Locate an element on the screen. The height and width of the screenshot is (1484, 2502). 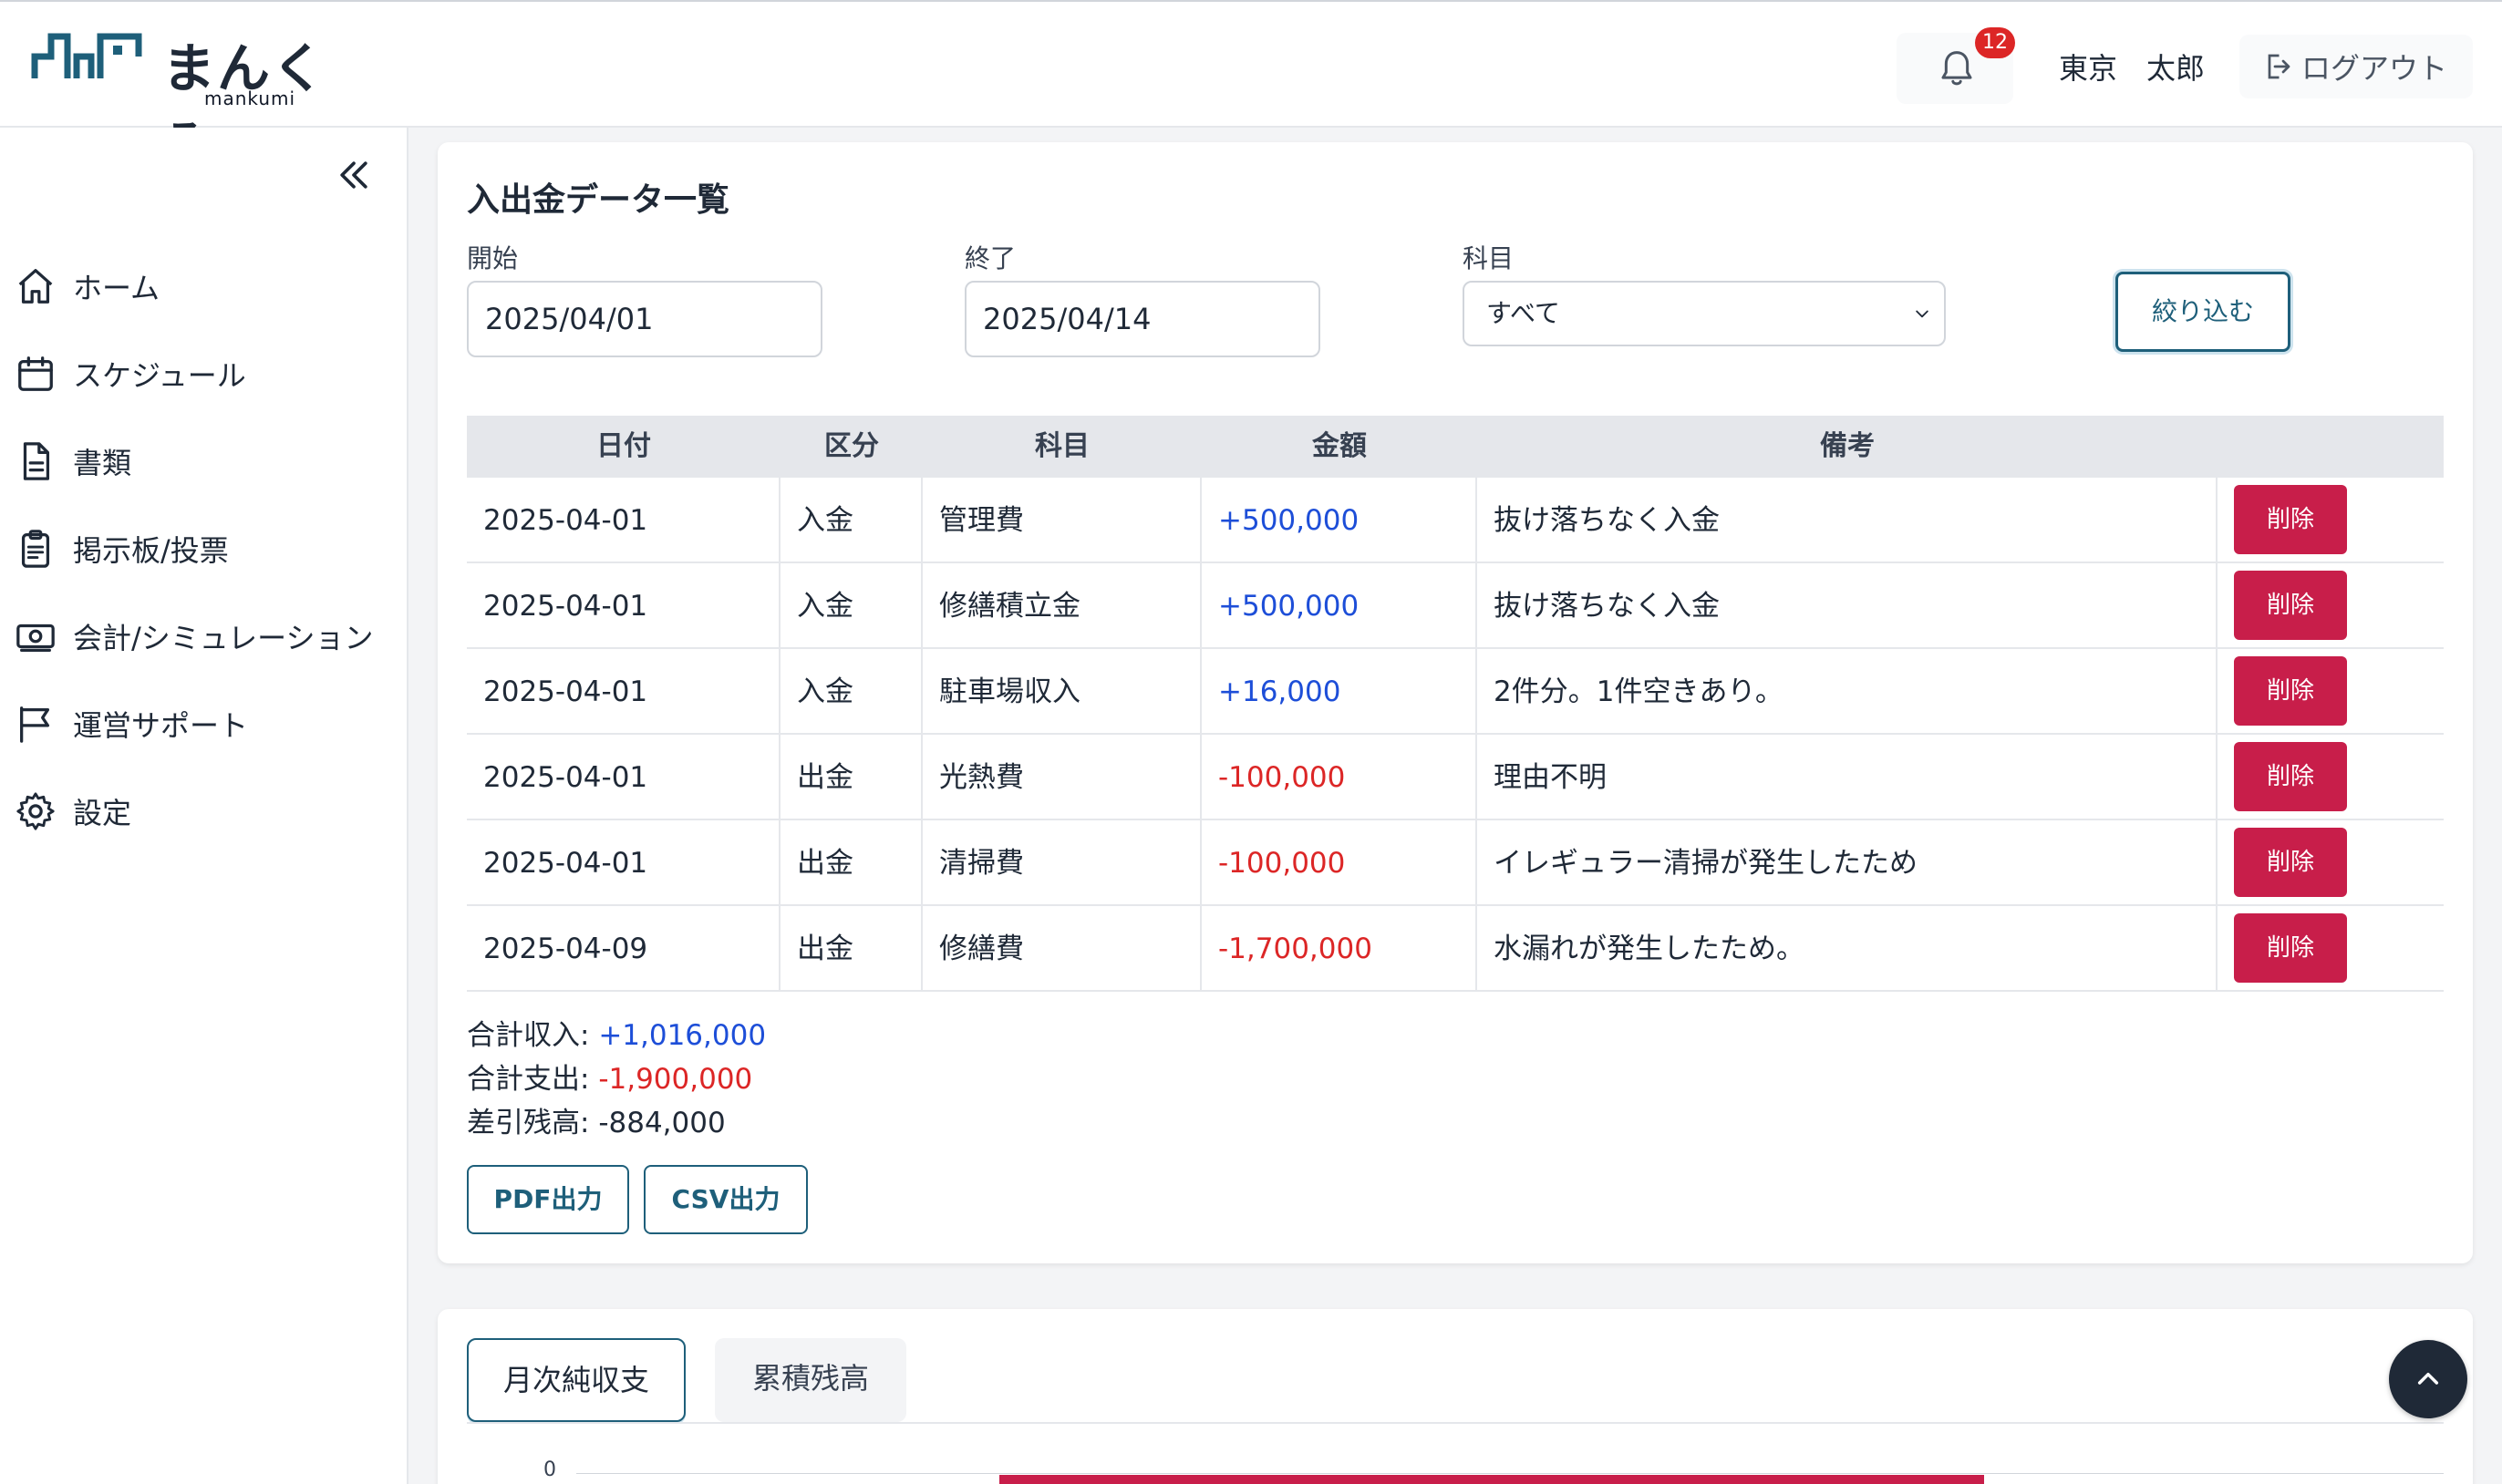
sidebar-item-support: 運営サポート is located at coordinates (131, 723).